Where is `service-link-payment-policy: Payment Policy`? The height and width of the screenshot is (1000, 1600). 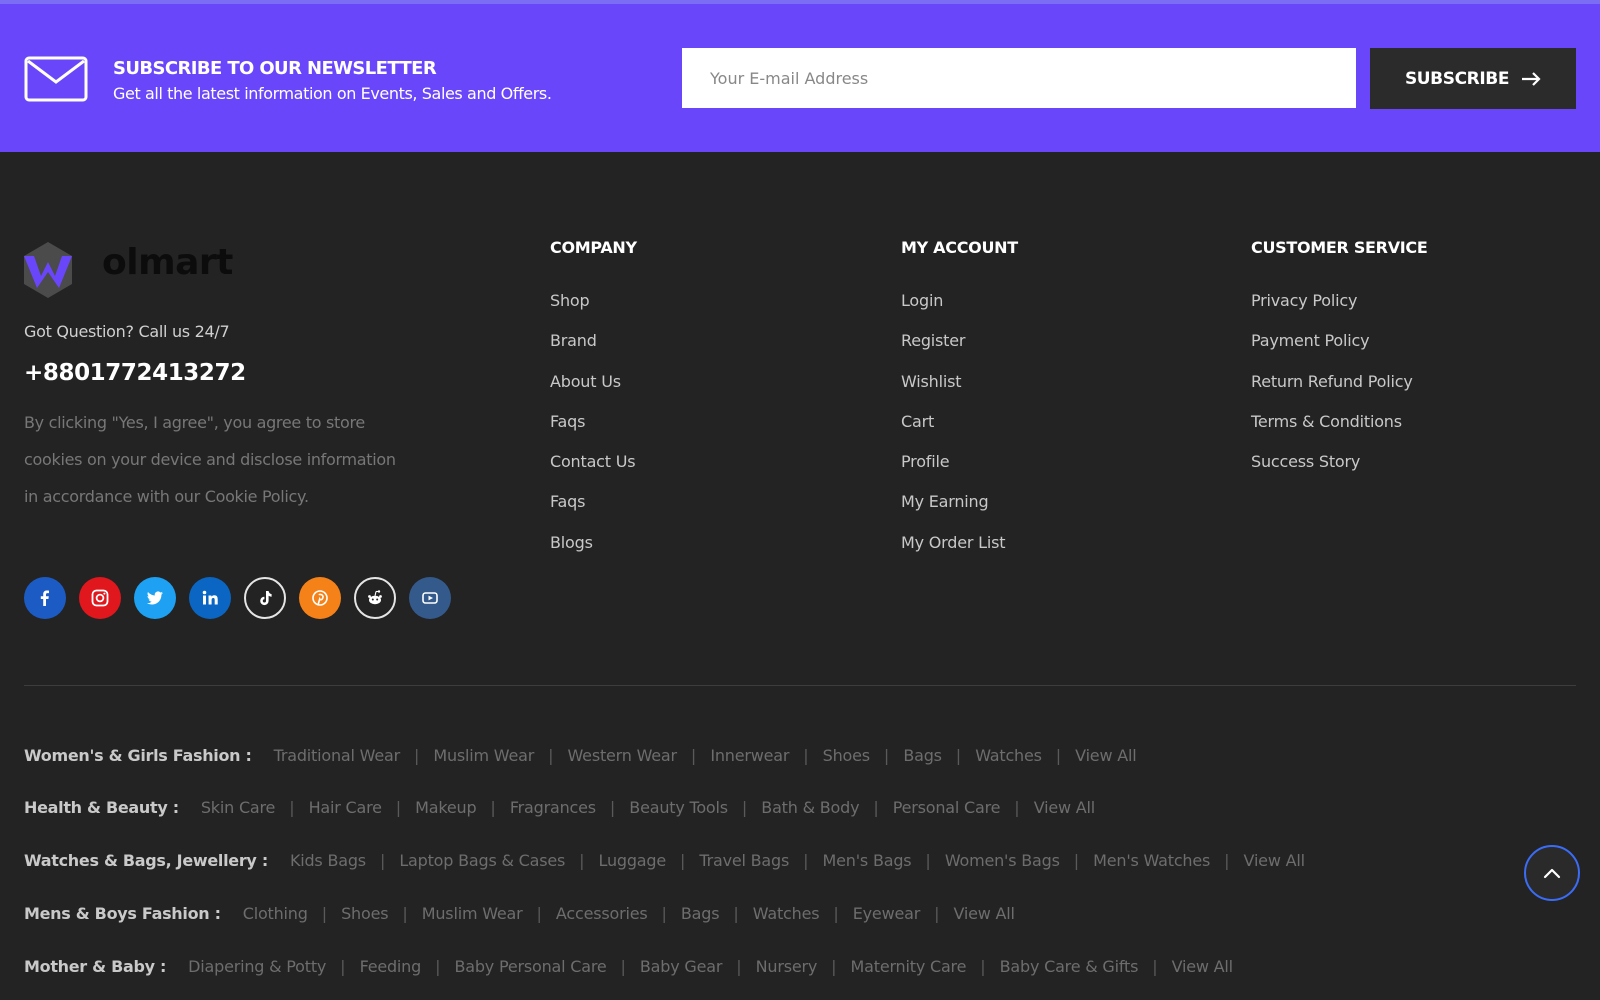
service-link-payment-policy: Payment Policy is located at coordinates (1339, 341).